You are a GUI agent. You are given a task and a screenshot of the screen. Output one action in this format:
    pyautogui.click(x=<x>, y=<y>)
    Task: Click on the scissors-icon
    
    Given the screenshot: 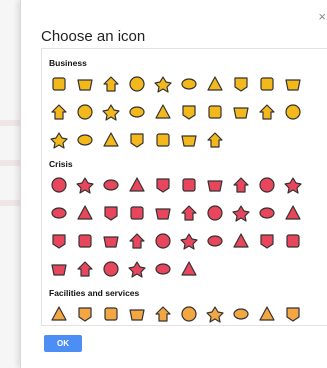 What is the action you would take?
    pyautogui.click(x=293, y=112)
    